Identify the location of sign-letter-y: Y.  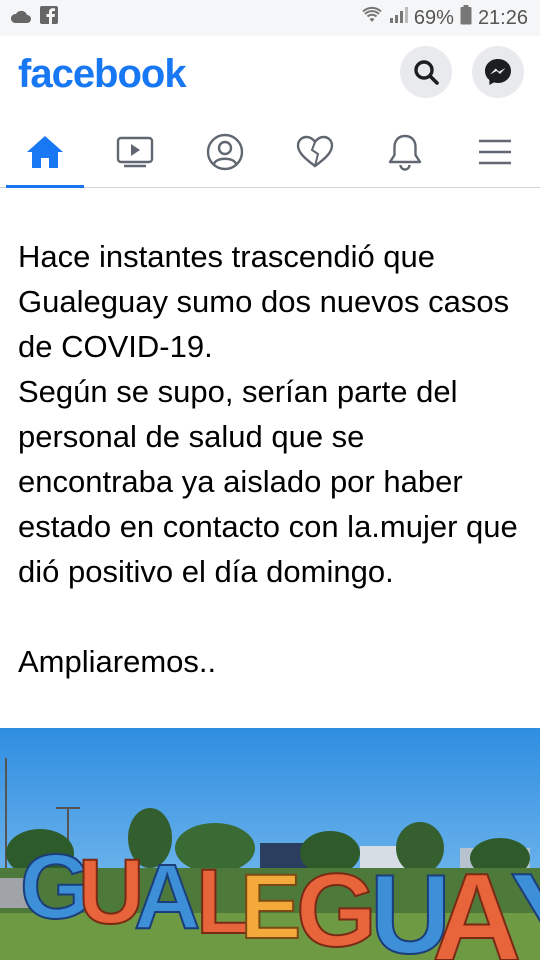
(525, 904).